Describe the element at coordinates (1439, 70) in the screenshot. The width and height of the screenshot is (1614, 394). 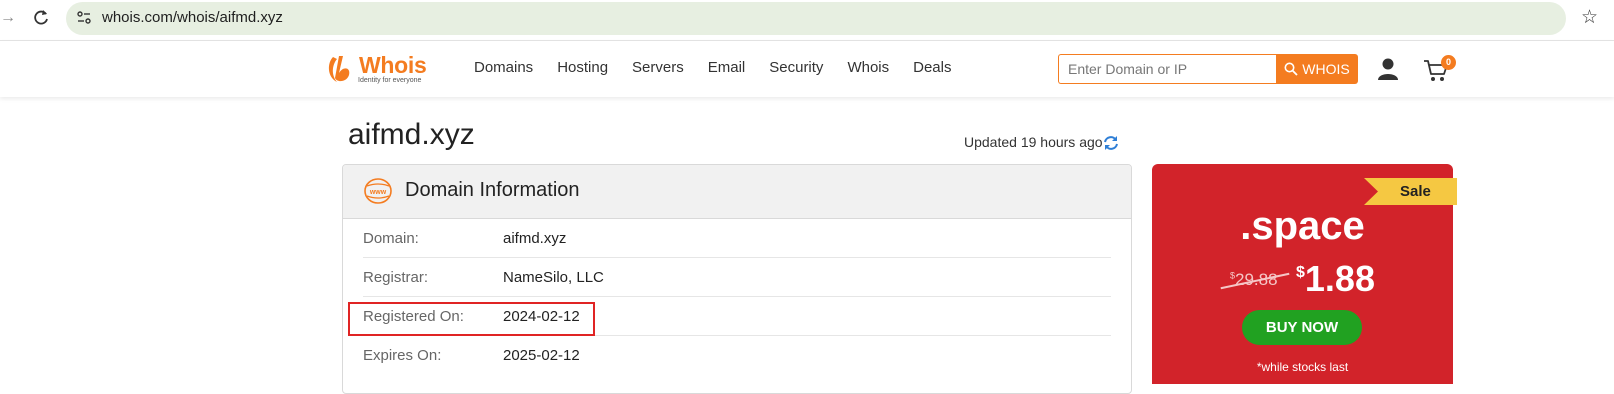
I see `cart-button: 0` at that location.